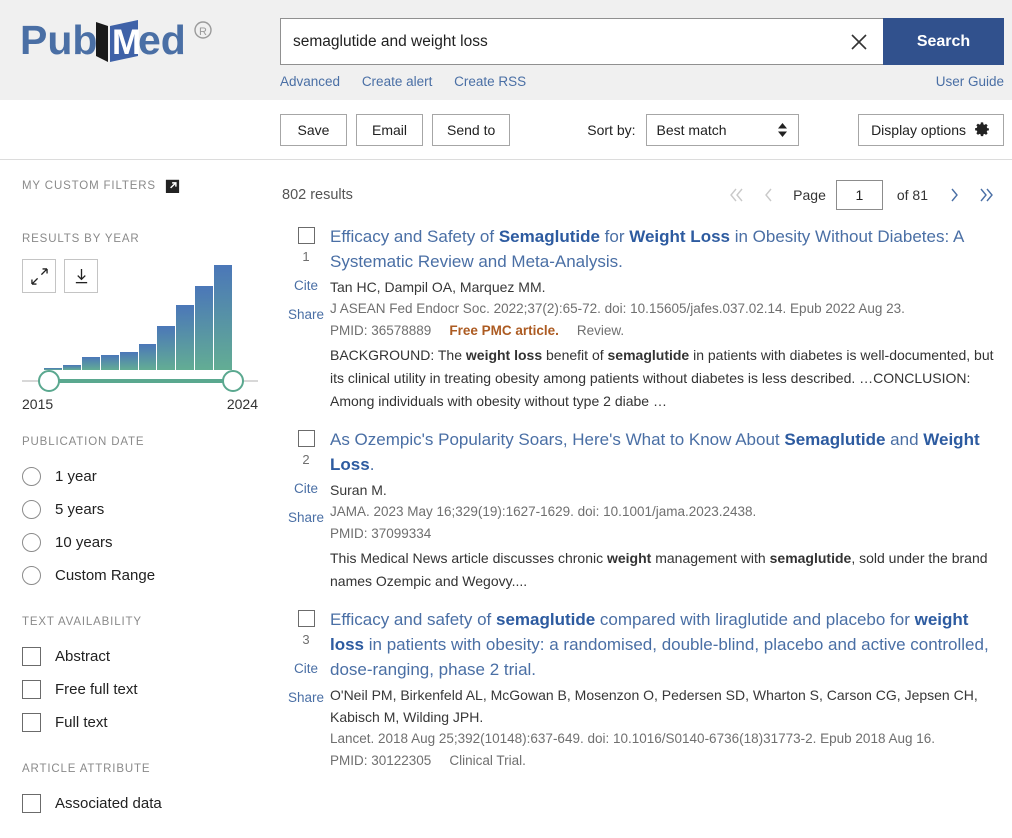 The image size is (1012, 838). What do you see at coordinates (782, 129) in the screenshot?
I see `chevron-updown-icon` at bounding box center [782, 129].